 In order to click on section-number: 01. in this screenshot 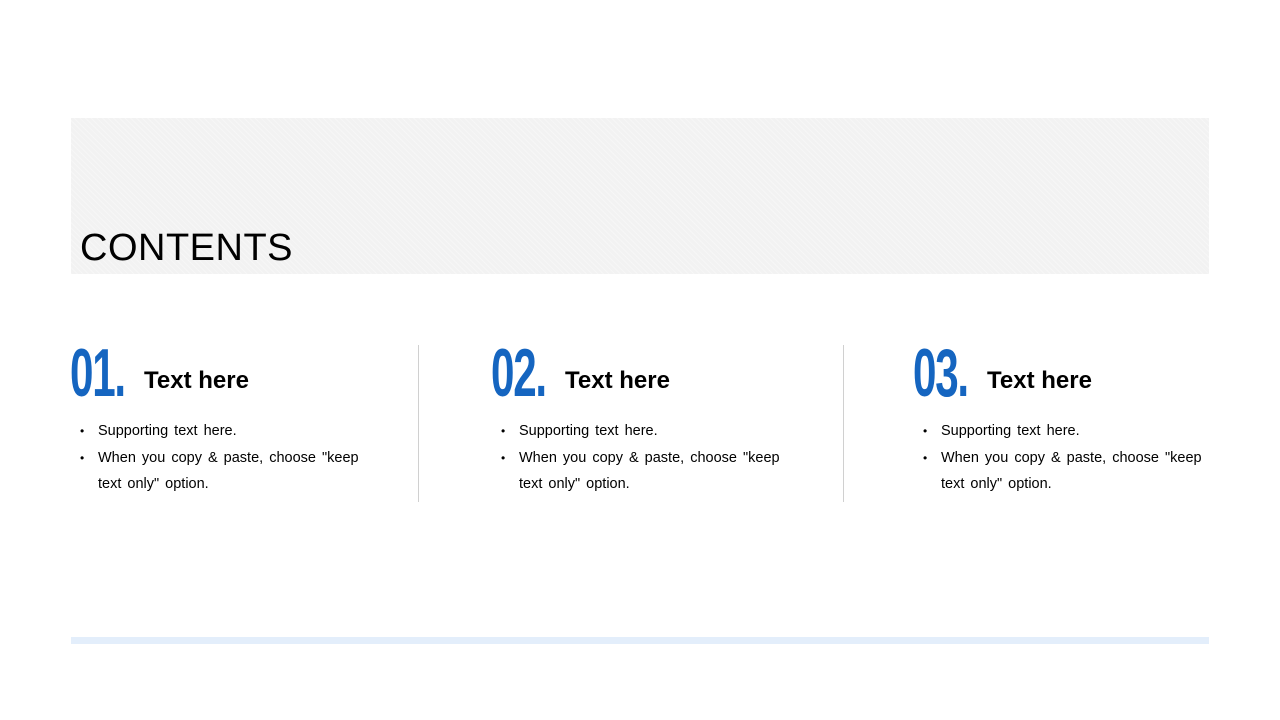, I will do `click(98, 373)`.